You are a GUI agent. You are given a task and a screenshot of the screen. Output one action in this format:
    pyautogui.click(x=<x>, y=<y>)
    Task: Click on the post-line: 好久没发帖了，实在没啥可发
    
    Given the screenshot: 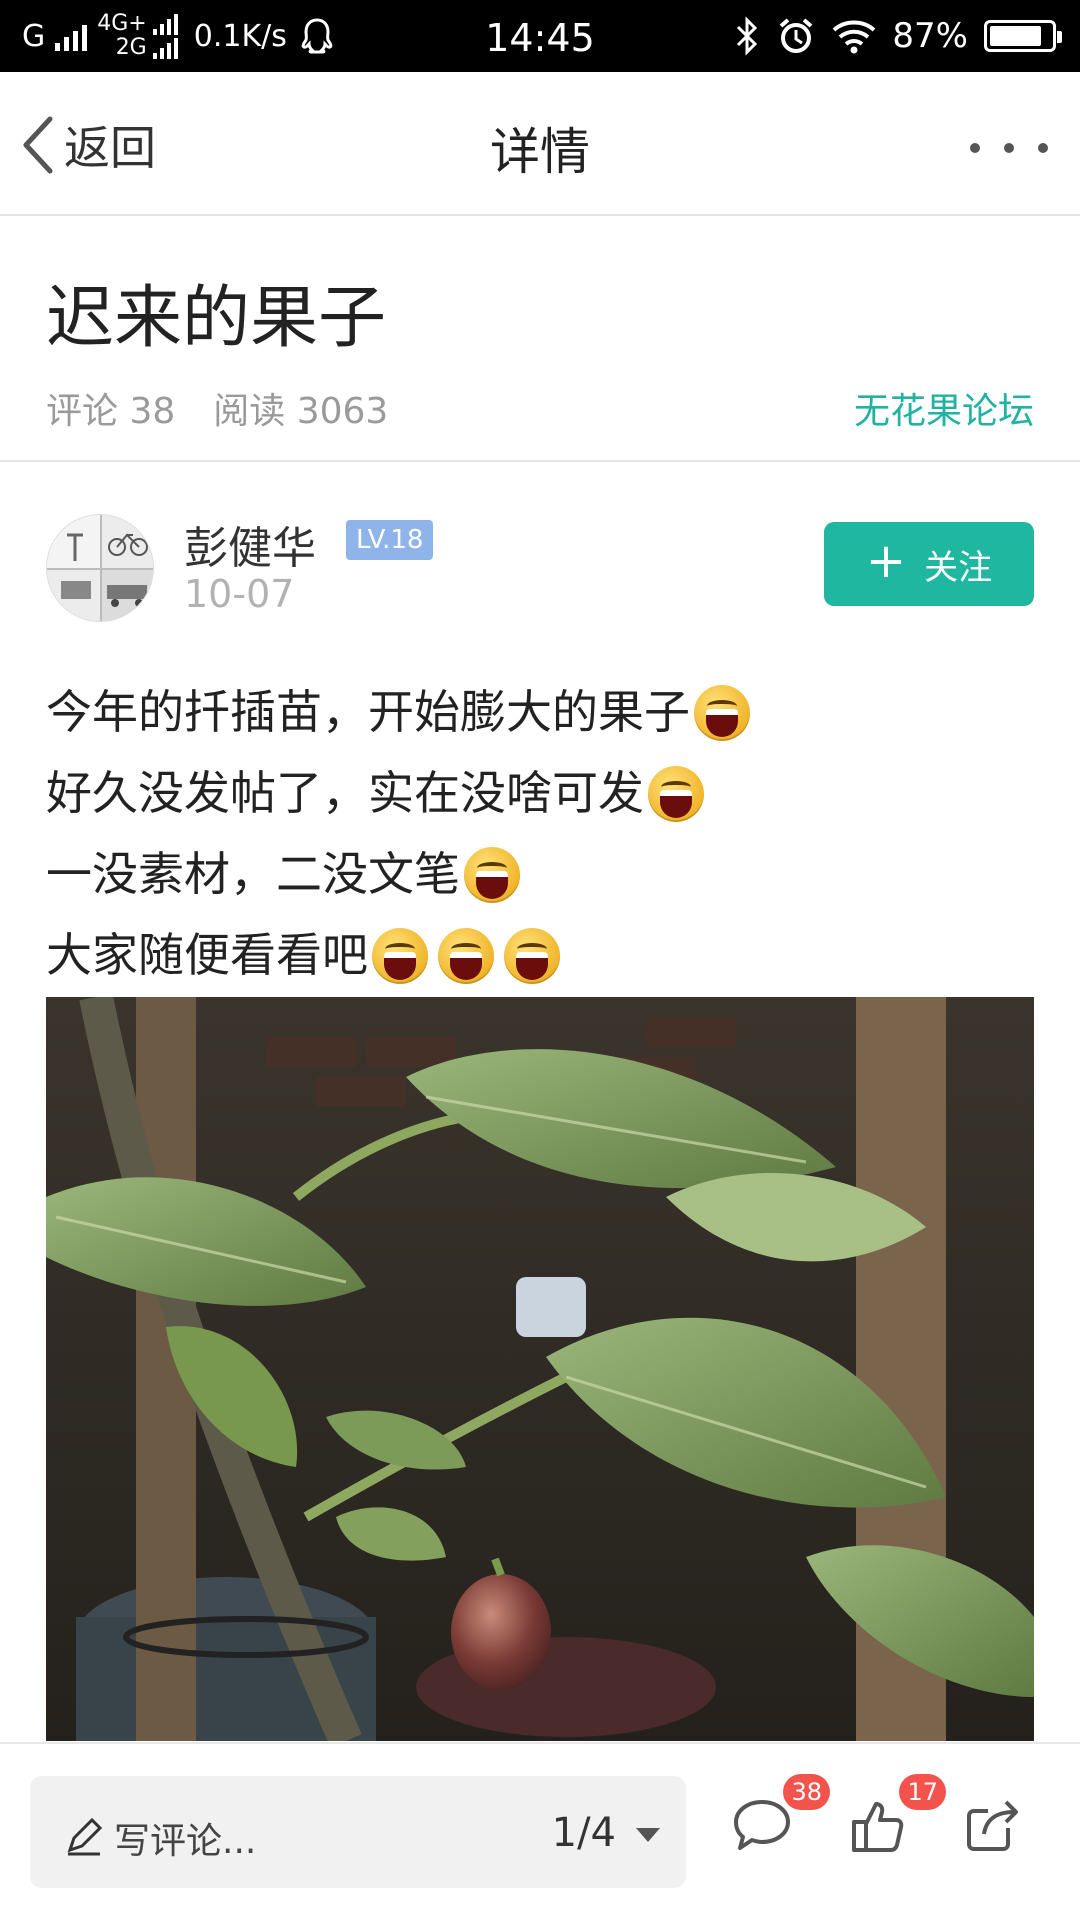 What is the action you would take?
    pyautogui.click(x=541, y=793)
    